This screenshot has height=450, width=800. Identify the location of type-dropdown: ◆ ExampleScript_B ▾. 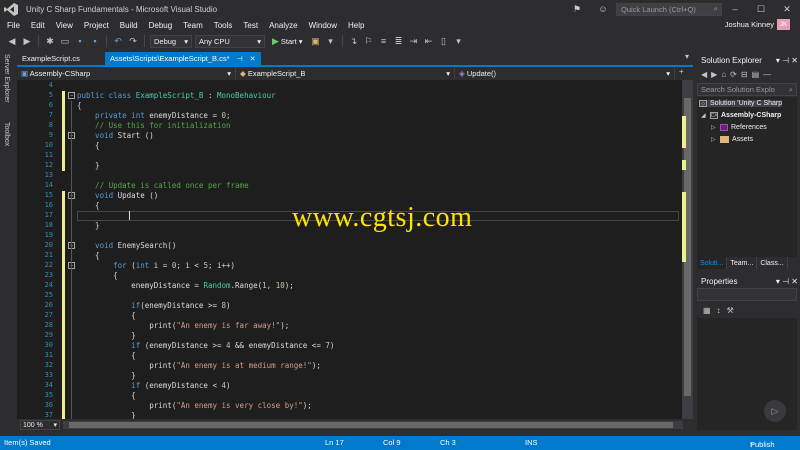
(345, 73).